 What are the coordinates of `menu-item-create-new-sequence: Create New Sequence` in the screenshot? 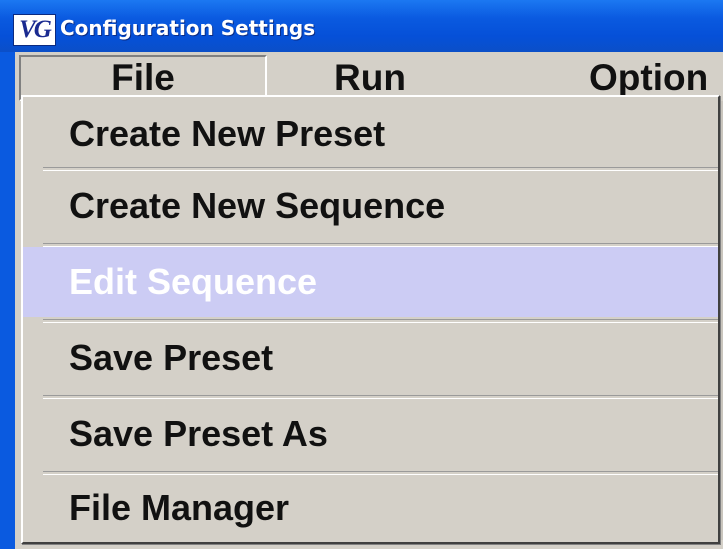 It's located at (370, 206).